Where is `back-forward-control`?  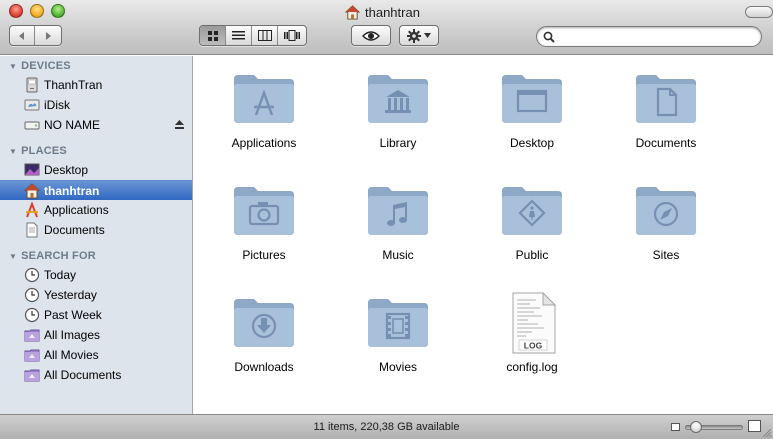
back-forward-control is located at coordinates (35, 35).